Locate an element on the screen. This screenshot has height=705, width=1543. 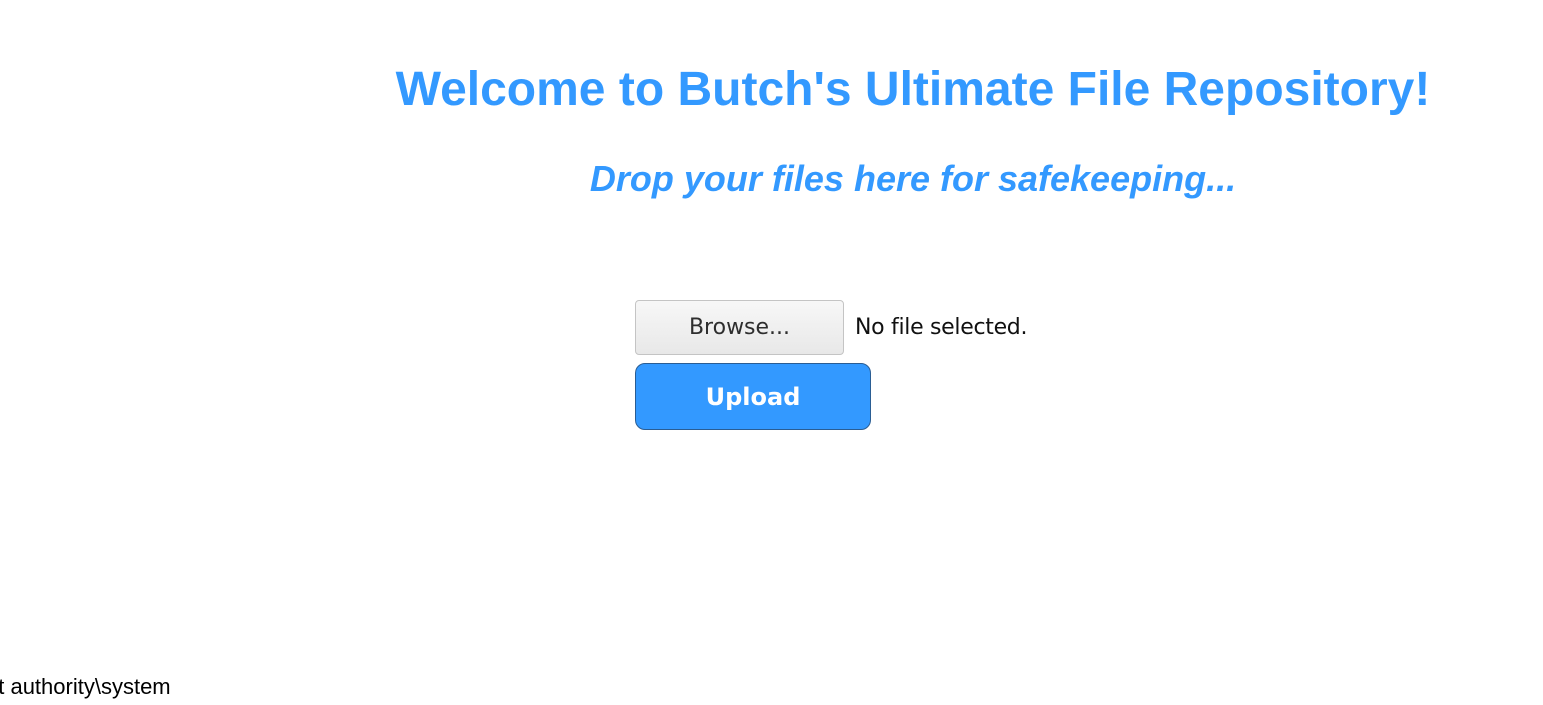
upload-button: Upload is located at coordinates (753, 396).